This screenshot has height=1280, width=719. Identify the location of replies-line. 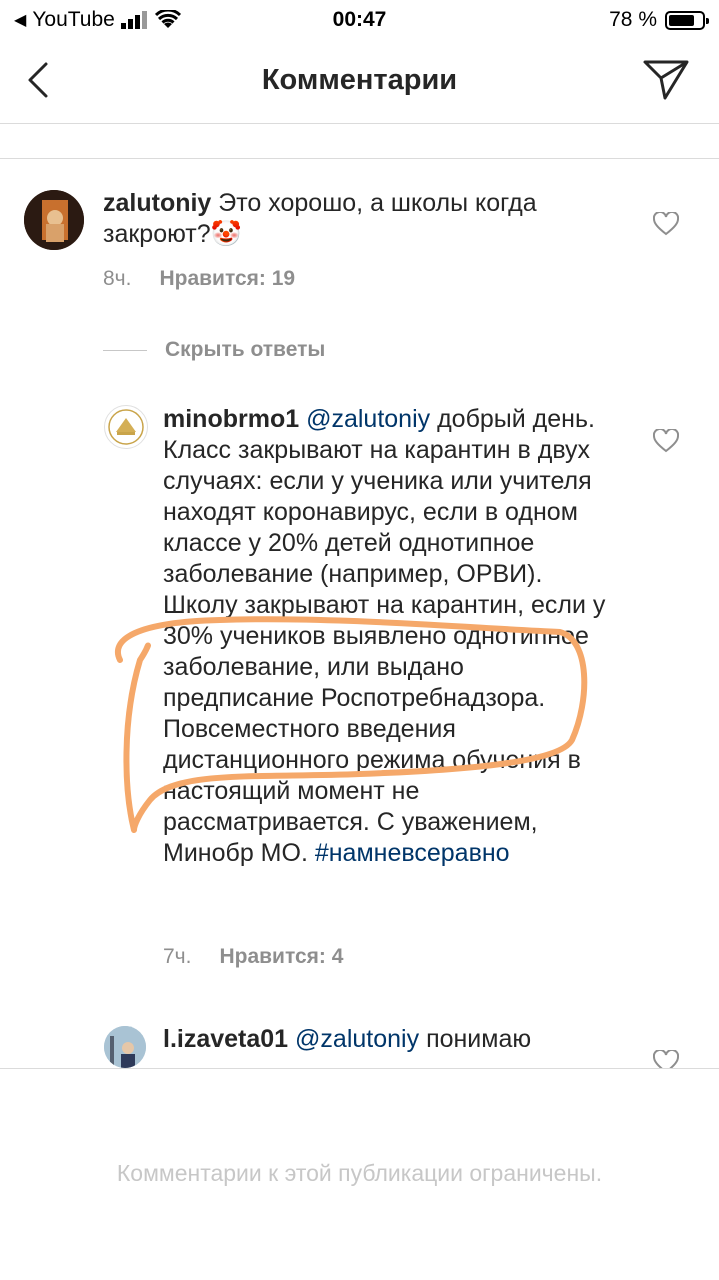
(125, 350).